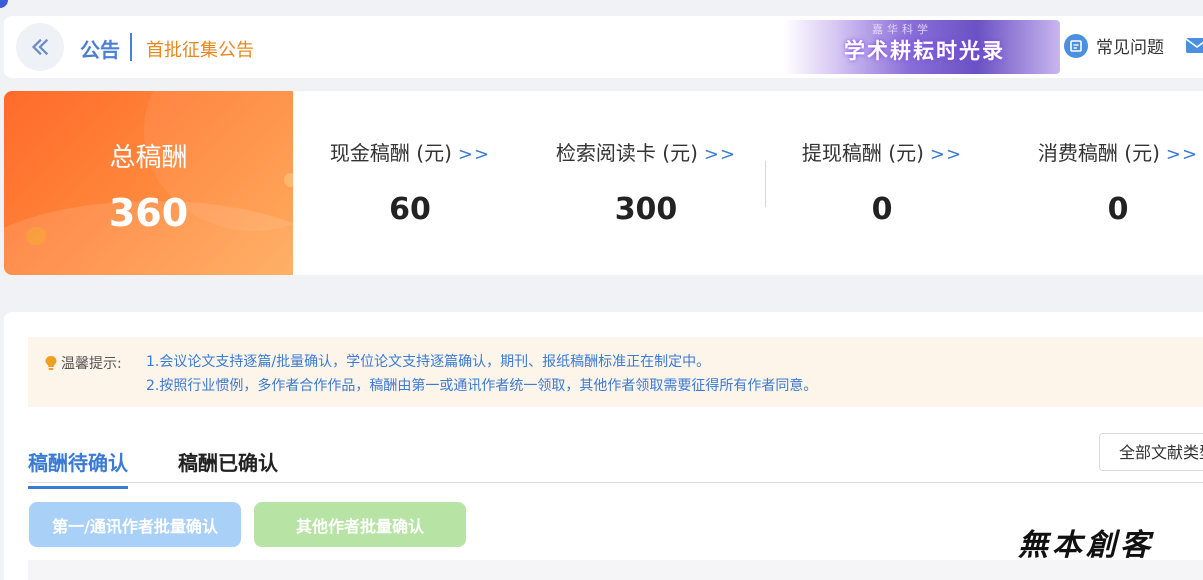 This screenshot has width=1203, height=580. What do you see at coordinates (882, 209) in the screenshot?
I see `withdrawn-royalty-value: 0` at bounding box center [882, 209].